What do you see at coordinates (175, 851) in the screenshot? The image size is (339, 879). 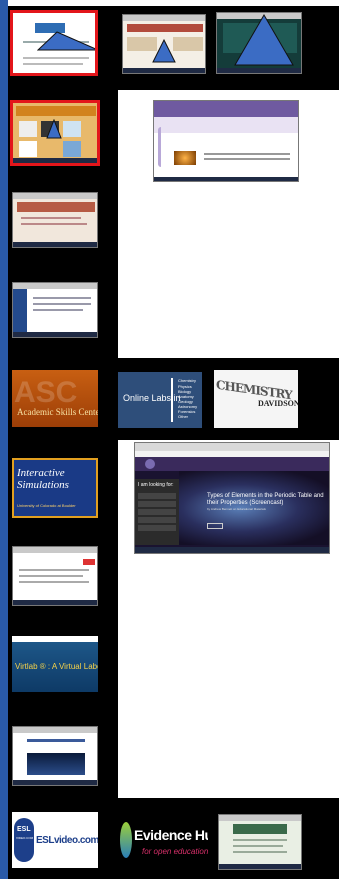 I see `evidence-subtitle: for open education` at bounding box center [175, 851].